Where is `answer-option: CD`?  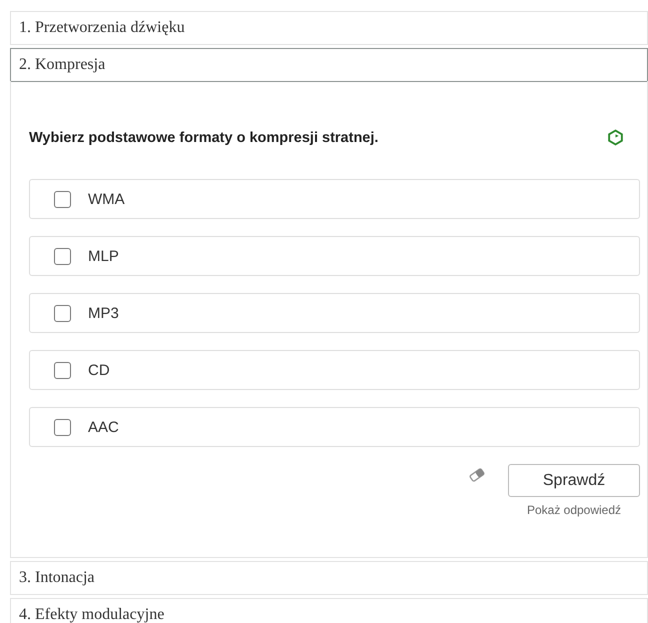
answer-option: CD is located at coordinates (334, 370).